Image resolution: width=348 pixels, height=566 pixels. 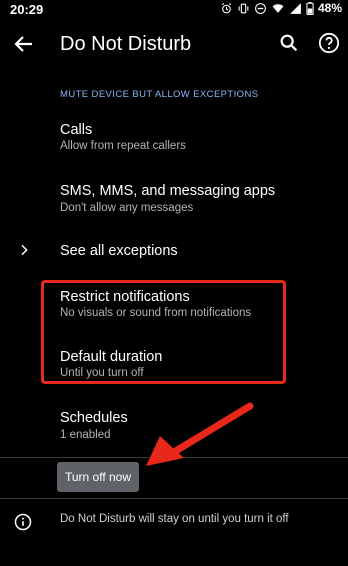 I want to click on alarm-icon, so click(x=226, y=8).